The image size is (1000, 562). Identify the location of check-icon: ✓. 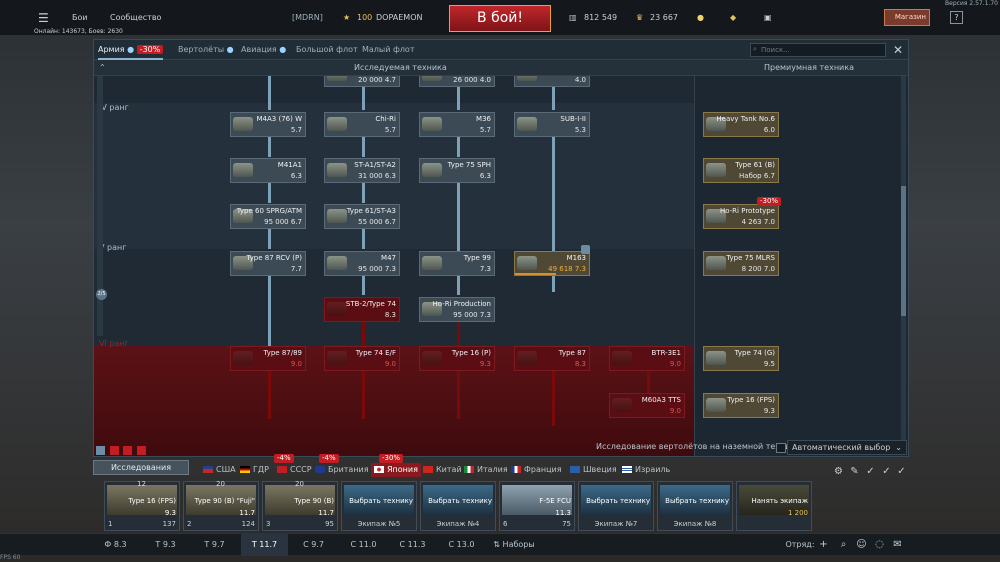
(870, 471).